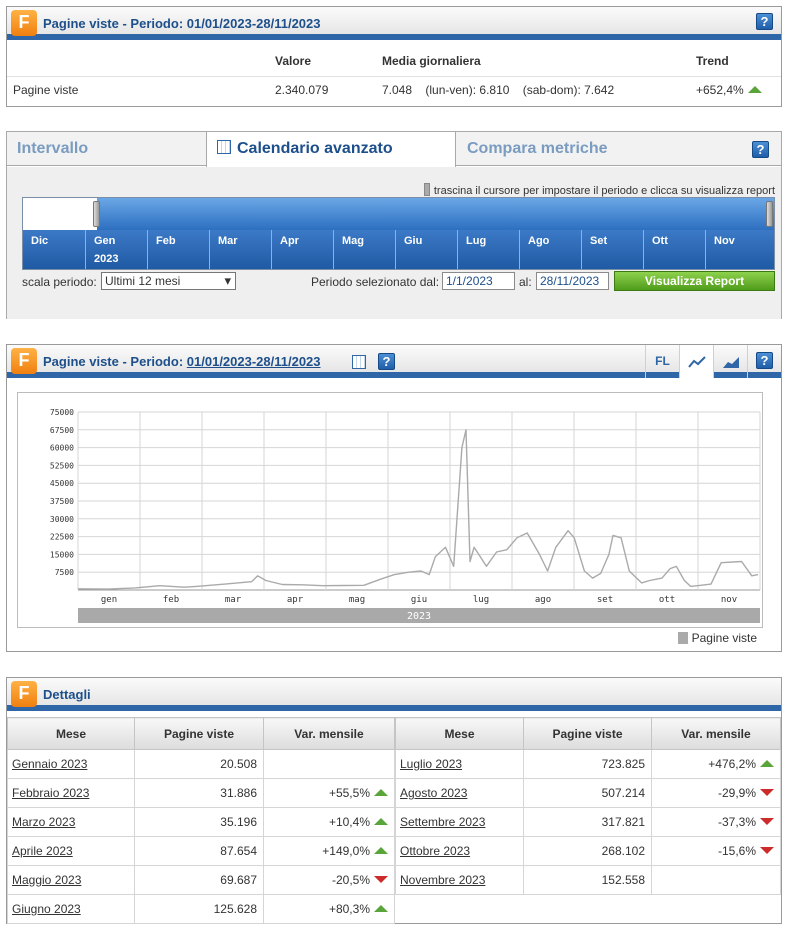 The height and width of the screenshot is (930, 789). Describe the element at coordinates (662, 361) in the screenshot. I see `fl-button: FL` at that location.